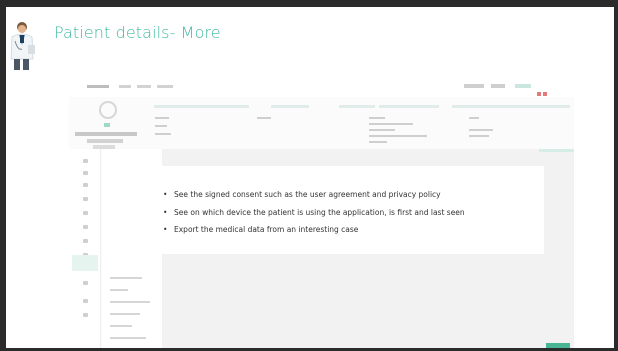 The width and height of the screenshot is (618, 351). Describe the element at coordinates (85, 248) in the screenshot. I see `app-sidebar` at that location.